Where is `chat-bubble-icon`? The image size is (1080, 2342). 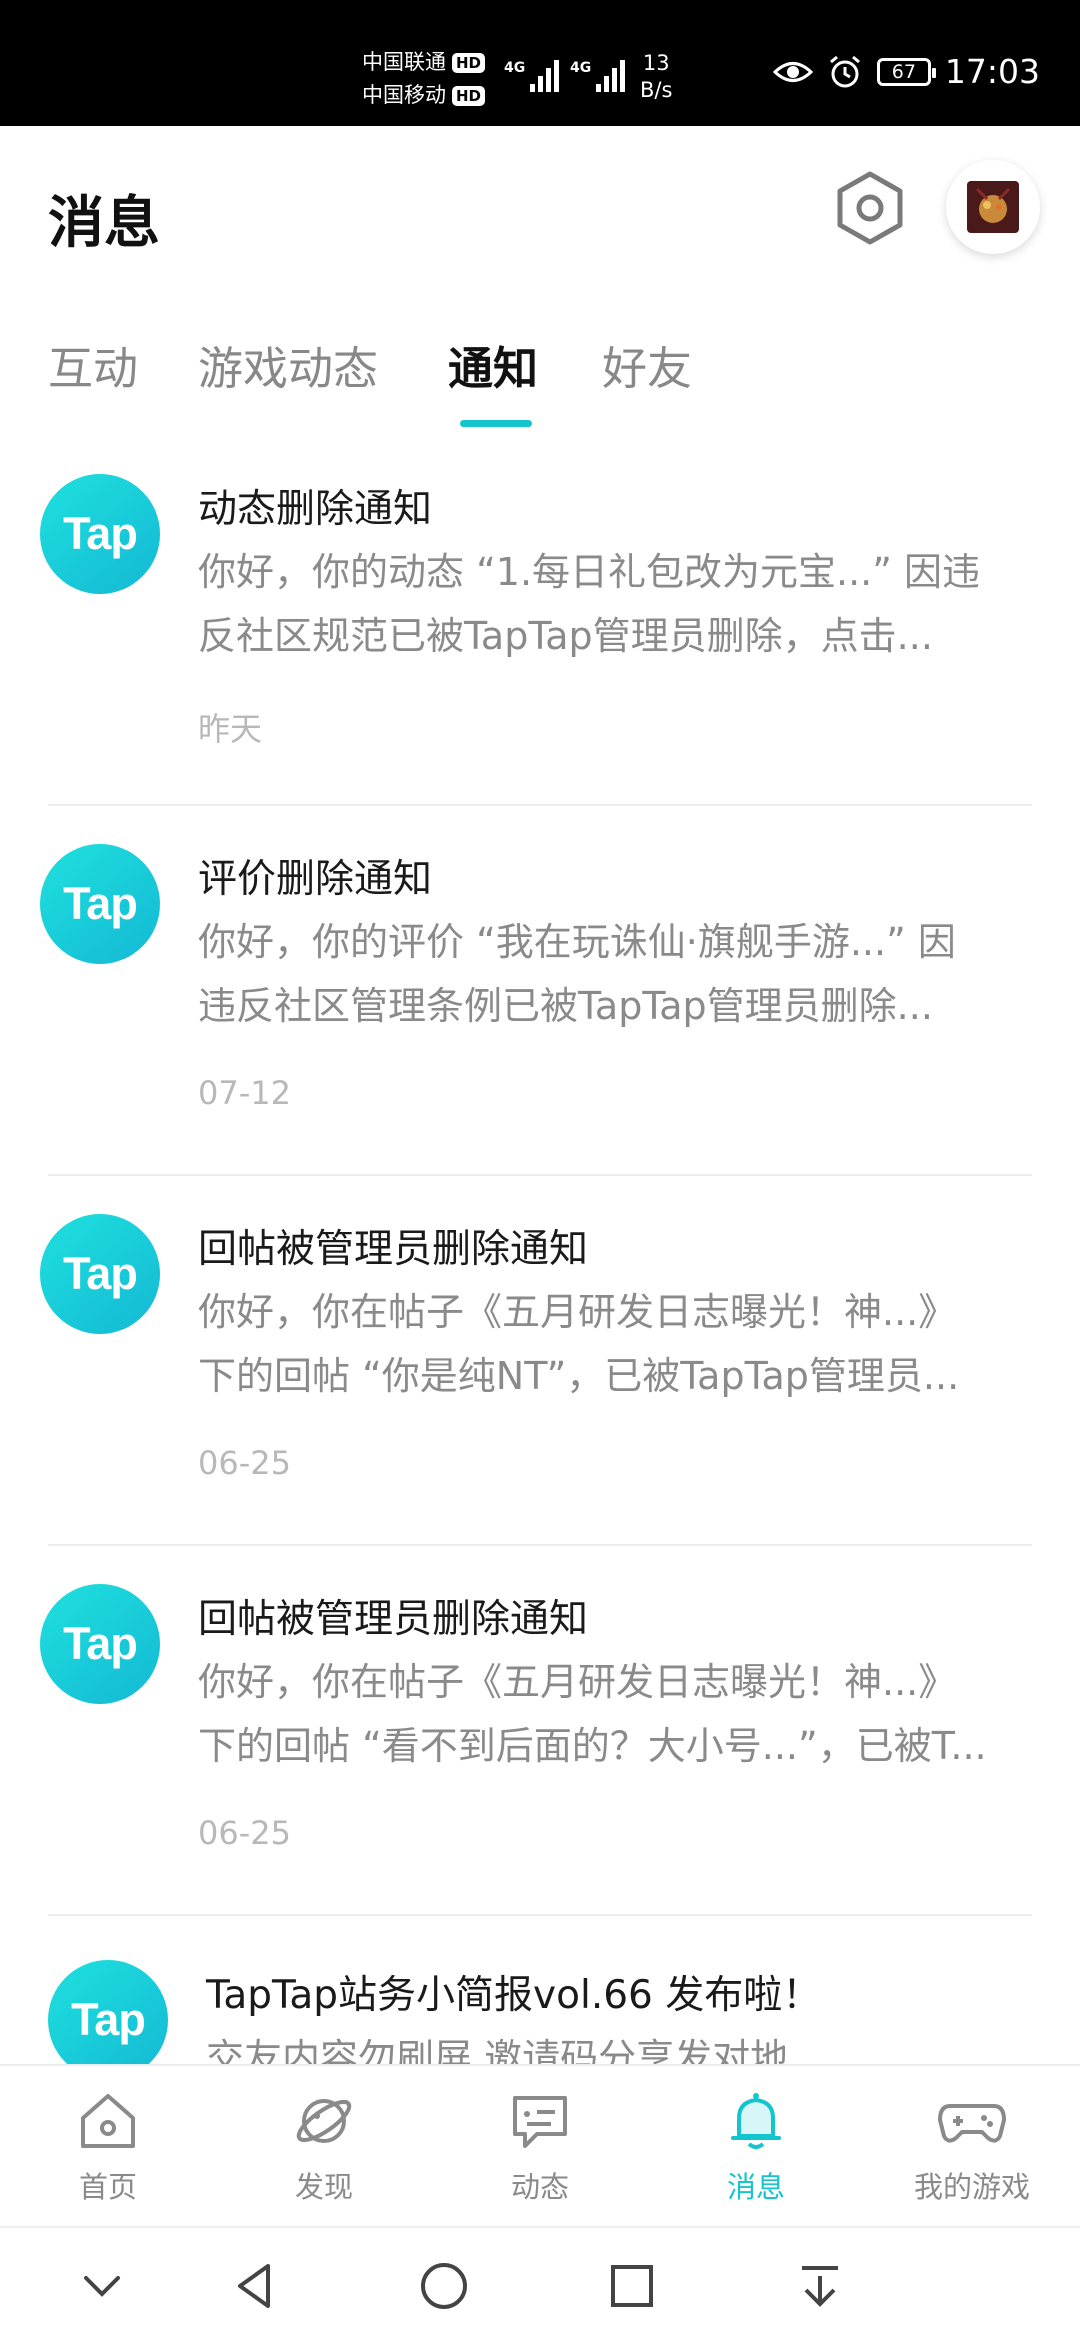
chat-bubble-icon is located at coordinates (540, 2122).